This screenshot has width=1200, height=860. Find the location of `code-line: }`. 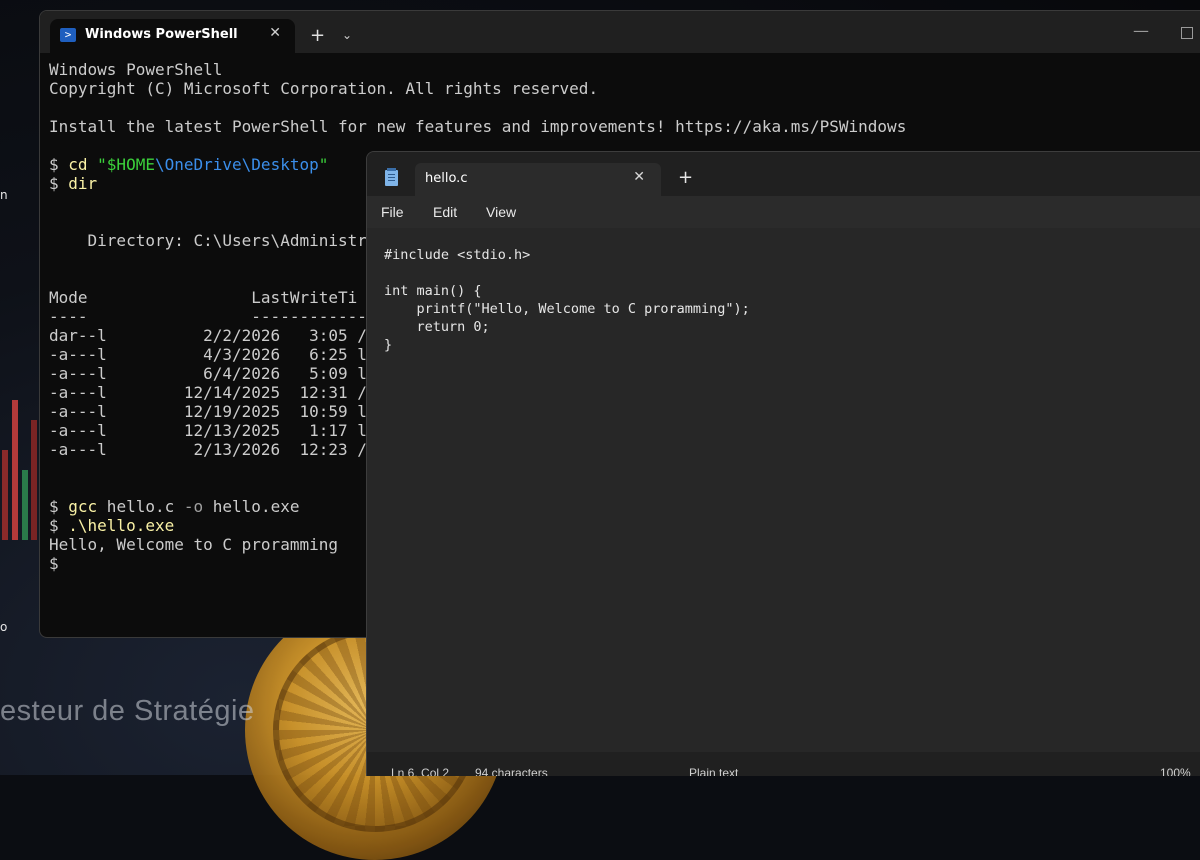

code-line: } is located at coordinates (388, 345).